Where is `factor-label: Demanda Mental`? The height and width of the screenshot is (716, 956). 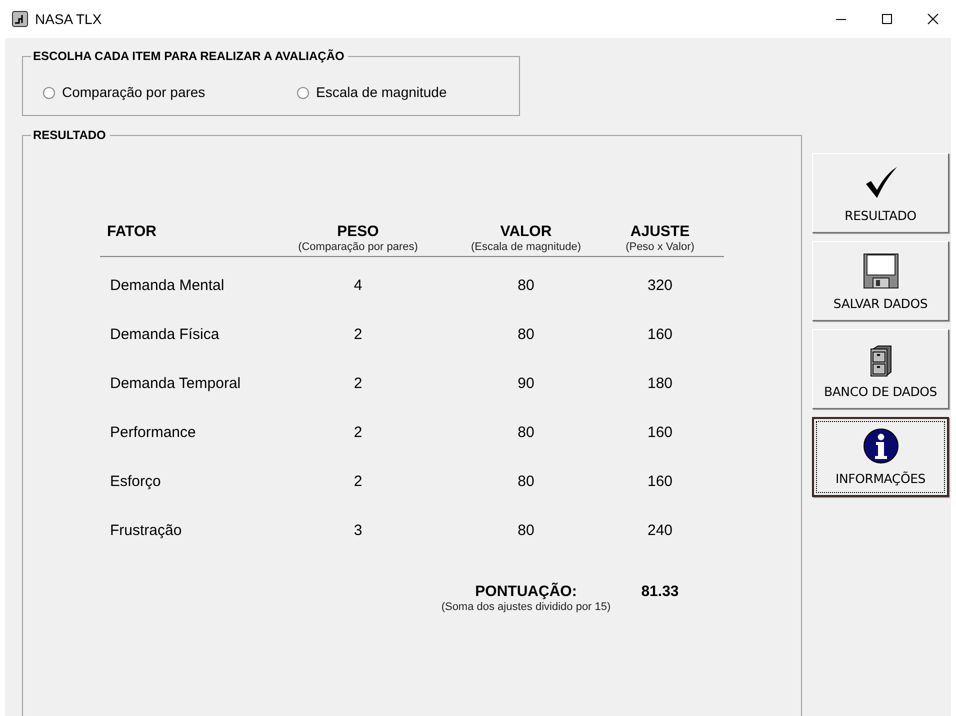 factor-label: Demanda Mental is located at coordinates (167, 285).